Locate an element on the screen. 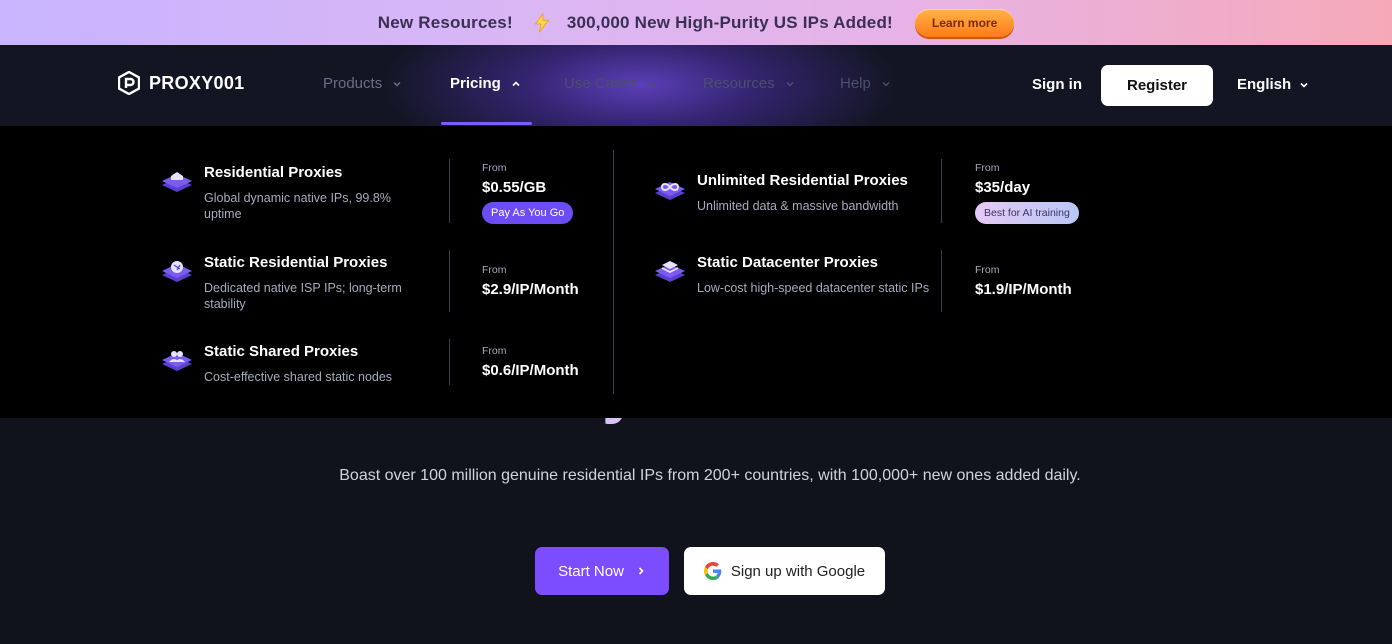 The height and width of the screenshot is (644, 1392). google-icon is located at coordinates (712, 571).